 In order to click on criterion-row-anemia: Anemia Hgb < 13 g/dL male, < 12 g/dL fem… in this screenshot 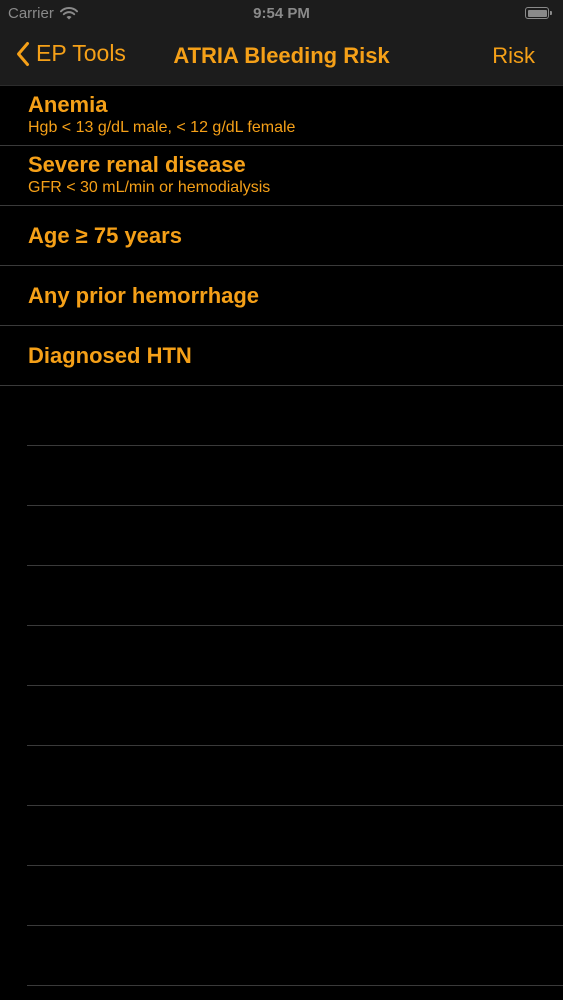, I will do `click(281, 116)`.